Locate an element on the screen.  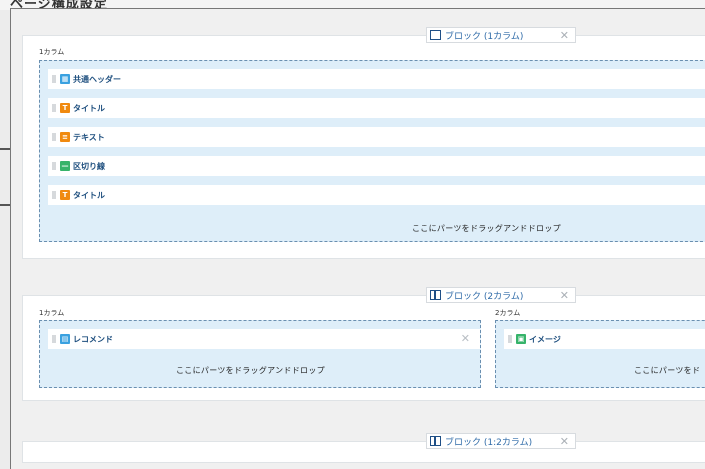
recommend-icon: ▤ is located at coordinates (65, 339).